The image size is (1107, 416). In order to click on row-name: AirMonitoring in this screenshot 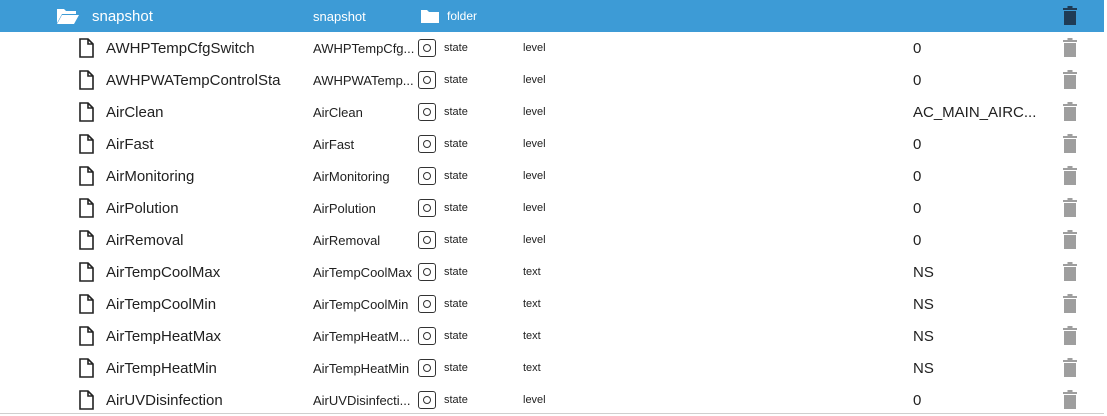, I will do `click(150, 176)`.